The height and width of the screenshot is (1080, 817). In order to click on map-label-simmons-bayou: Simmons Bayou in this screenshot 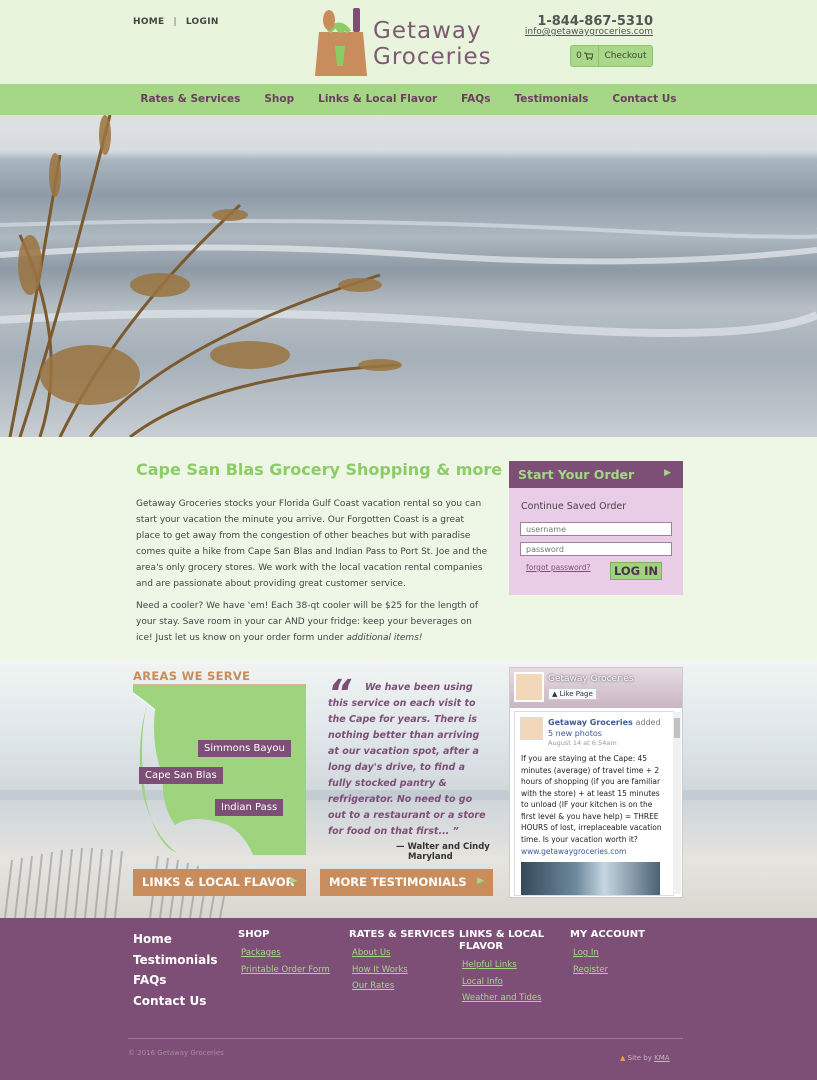, I will do `click(244, 748)`.